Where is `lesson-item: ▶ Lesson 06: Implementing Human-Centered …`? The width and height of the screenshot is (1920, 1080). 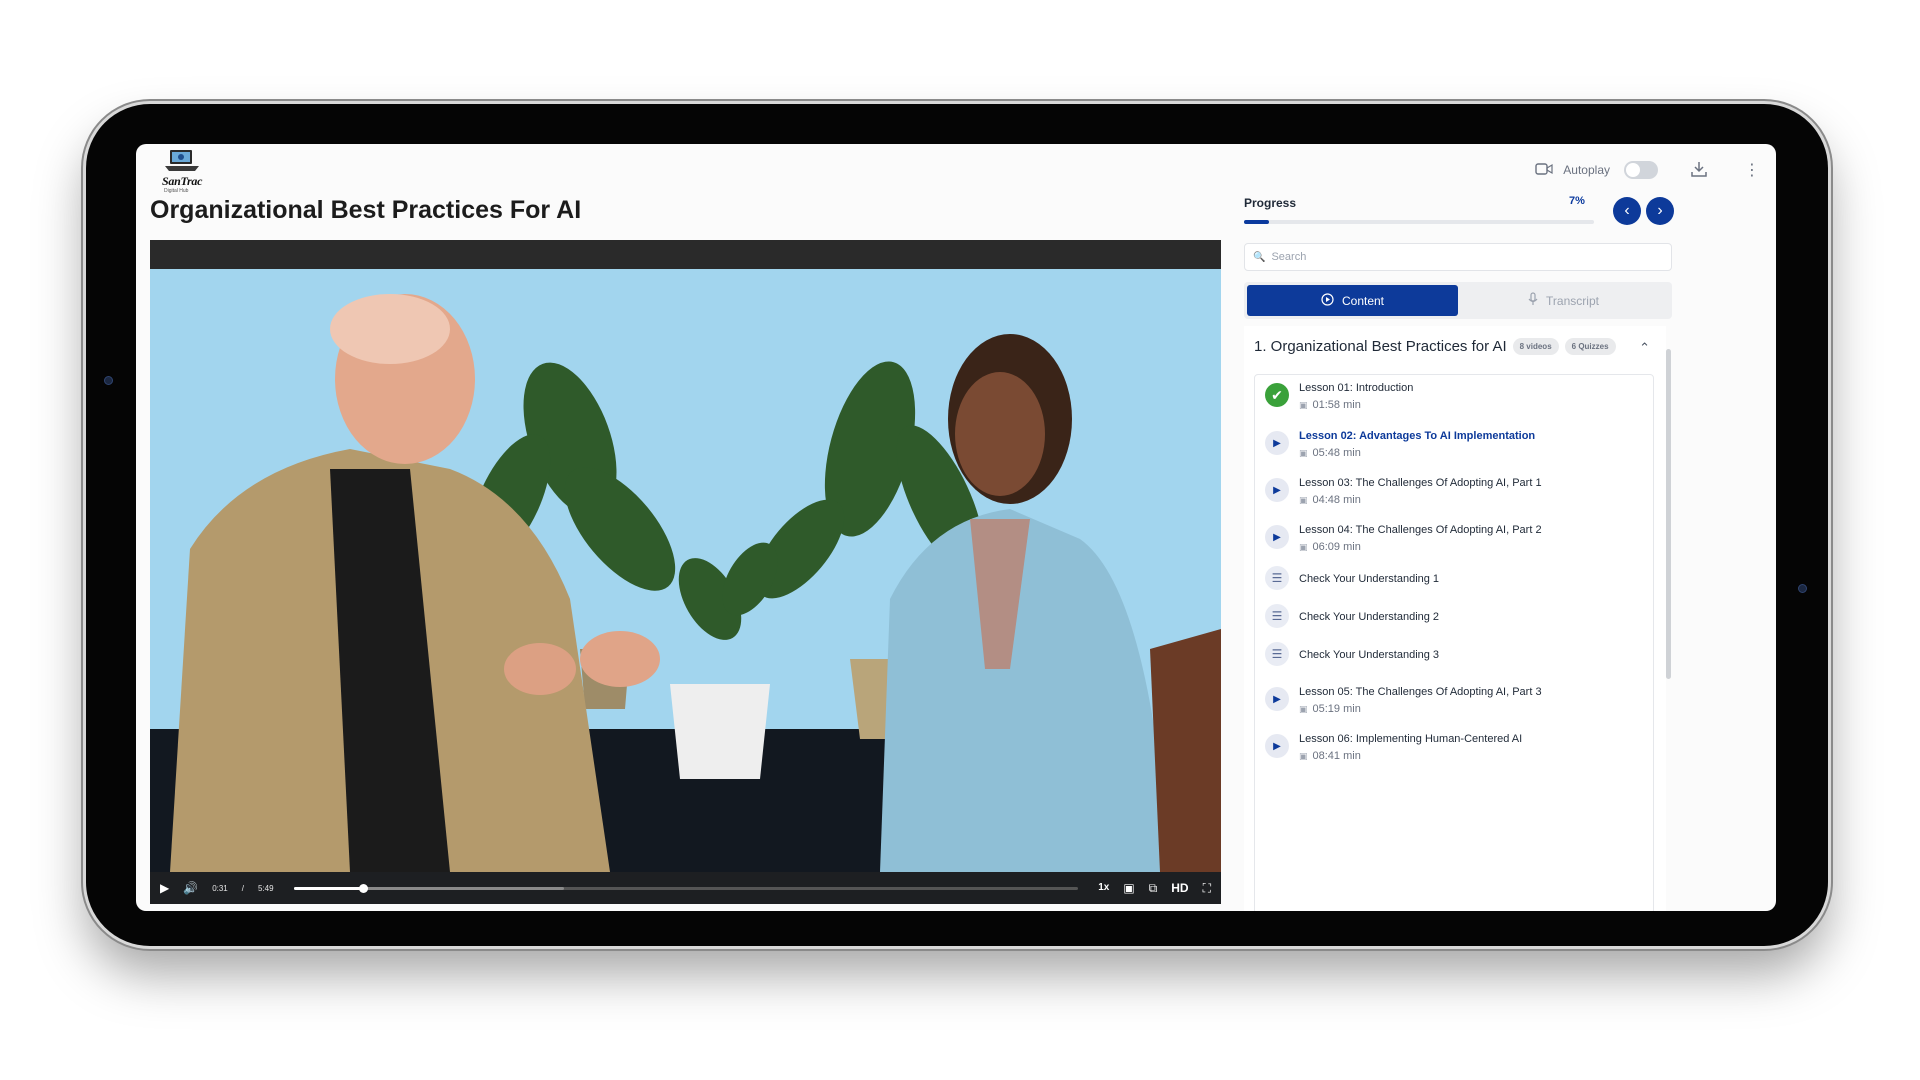 lesson-item: ▶ Lesson 06: Implementing Human-Centered … is located at coordinates (1454, 747).